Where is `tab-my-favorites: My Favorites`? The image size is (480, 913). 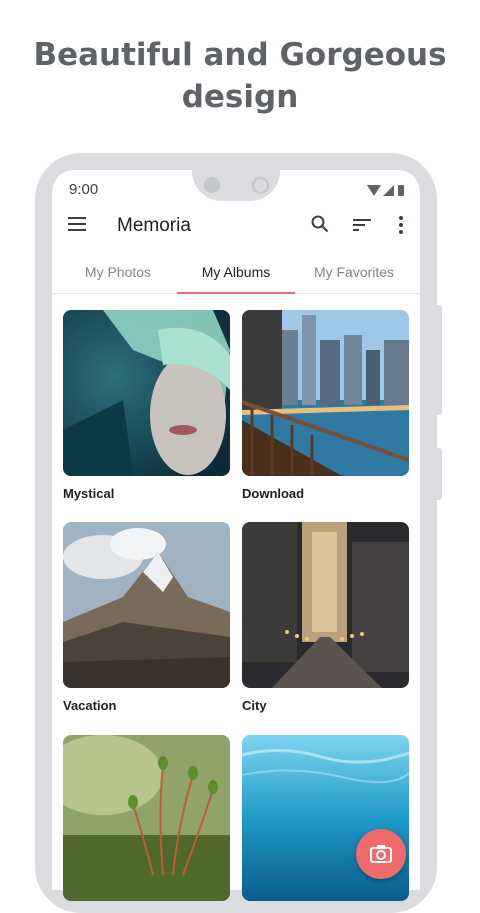
tab-my-favorites: My Favorites is located at coordinates (354, 272).